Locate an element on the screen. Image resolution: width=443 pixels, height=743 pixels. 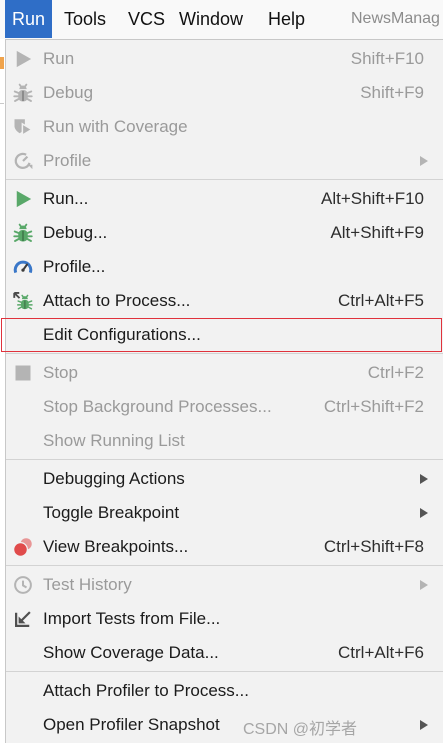
menu-item-debug-dialog: Debug... Alt+Shift+F9 is located at coordinates (224, 233).